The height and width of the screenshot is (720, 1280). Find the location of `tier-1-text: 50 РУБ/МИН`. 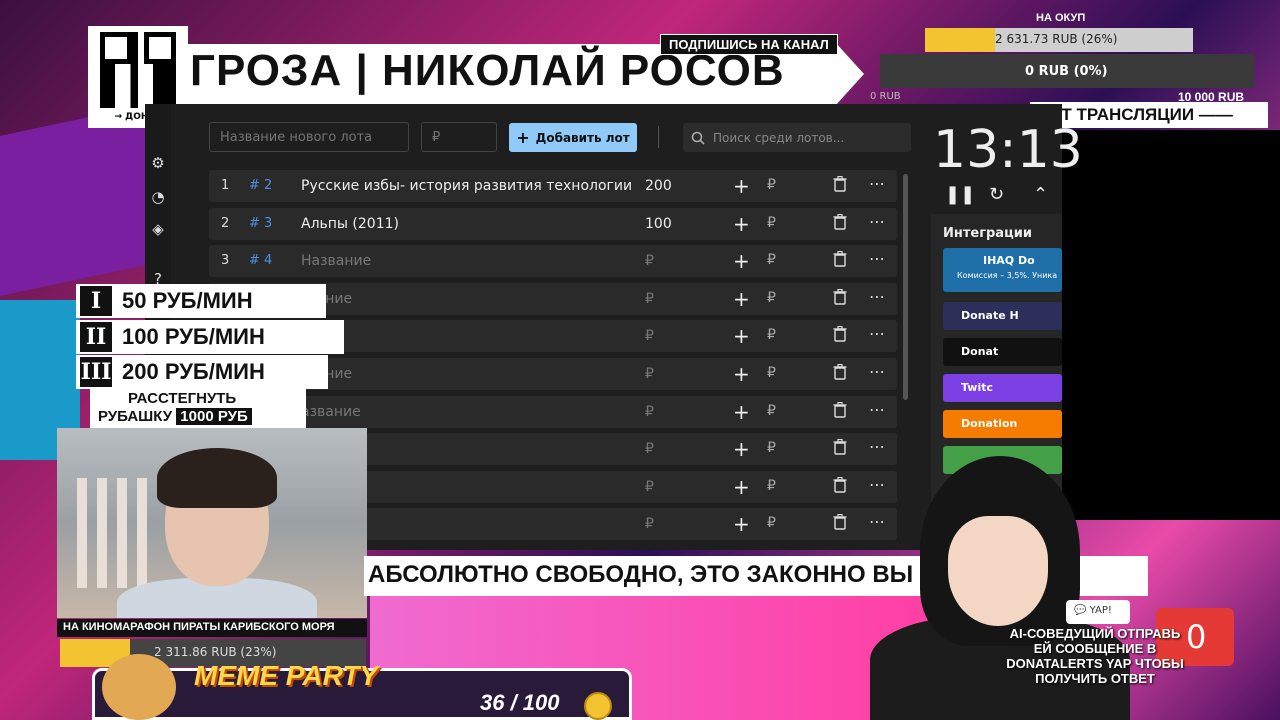

tier-1-text: 50 РУБ/МИН is located at coordinates (187, 300).